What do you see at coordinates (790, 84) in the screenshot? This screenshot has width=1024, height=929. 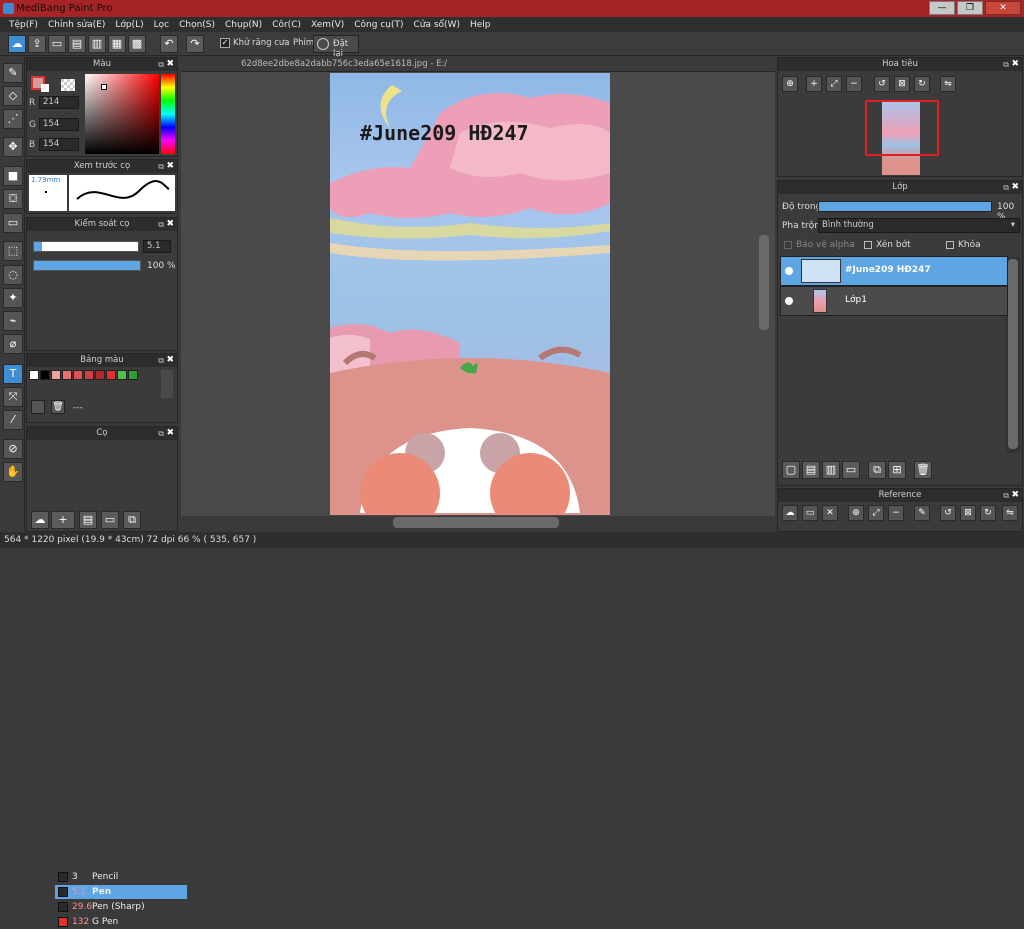 I see `zoom-icon: ⊕` at bounding box center [790, 84].